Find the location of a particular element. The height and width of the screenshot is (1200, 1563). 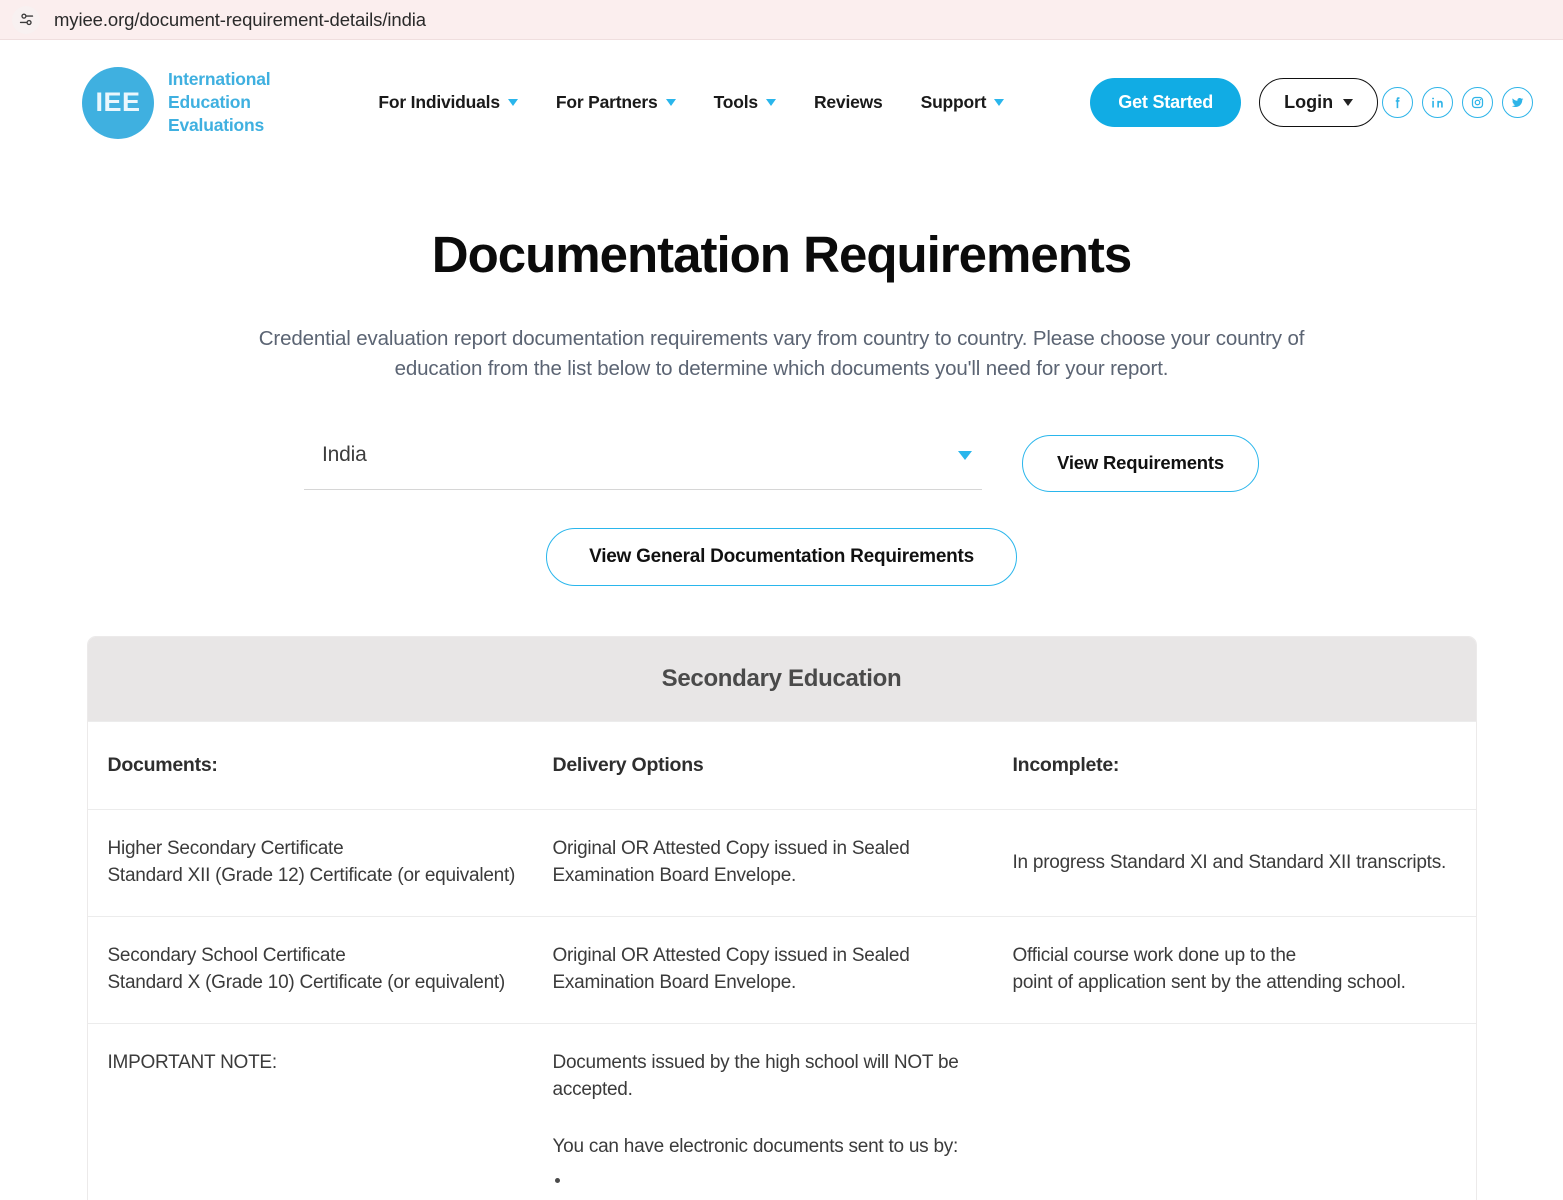

nav-item-support: Support is located at coordinates (963, 102).